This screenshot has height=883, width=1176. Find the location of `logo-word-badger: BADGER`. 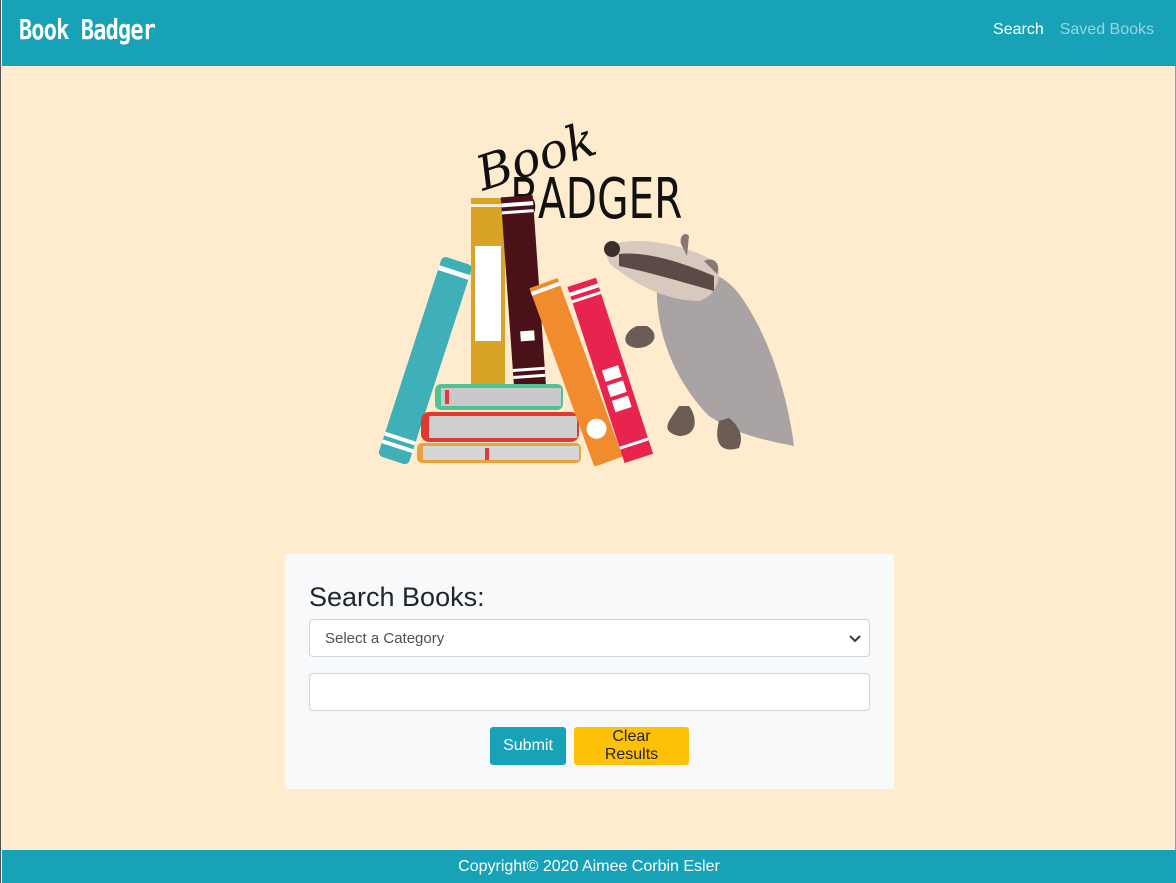

logo-word-badger: BADGER is located at coordinates (596, 200).